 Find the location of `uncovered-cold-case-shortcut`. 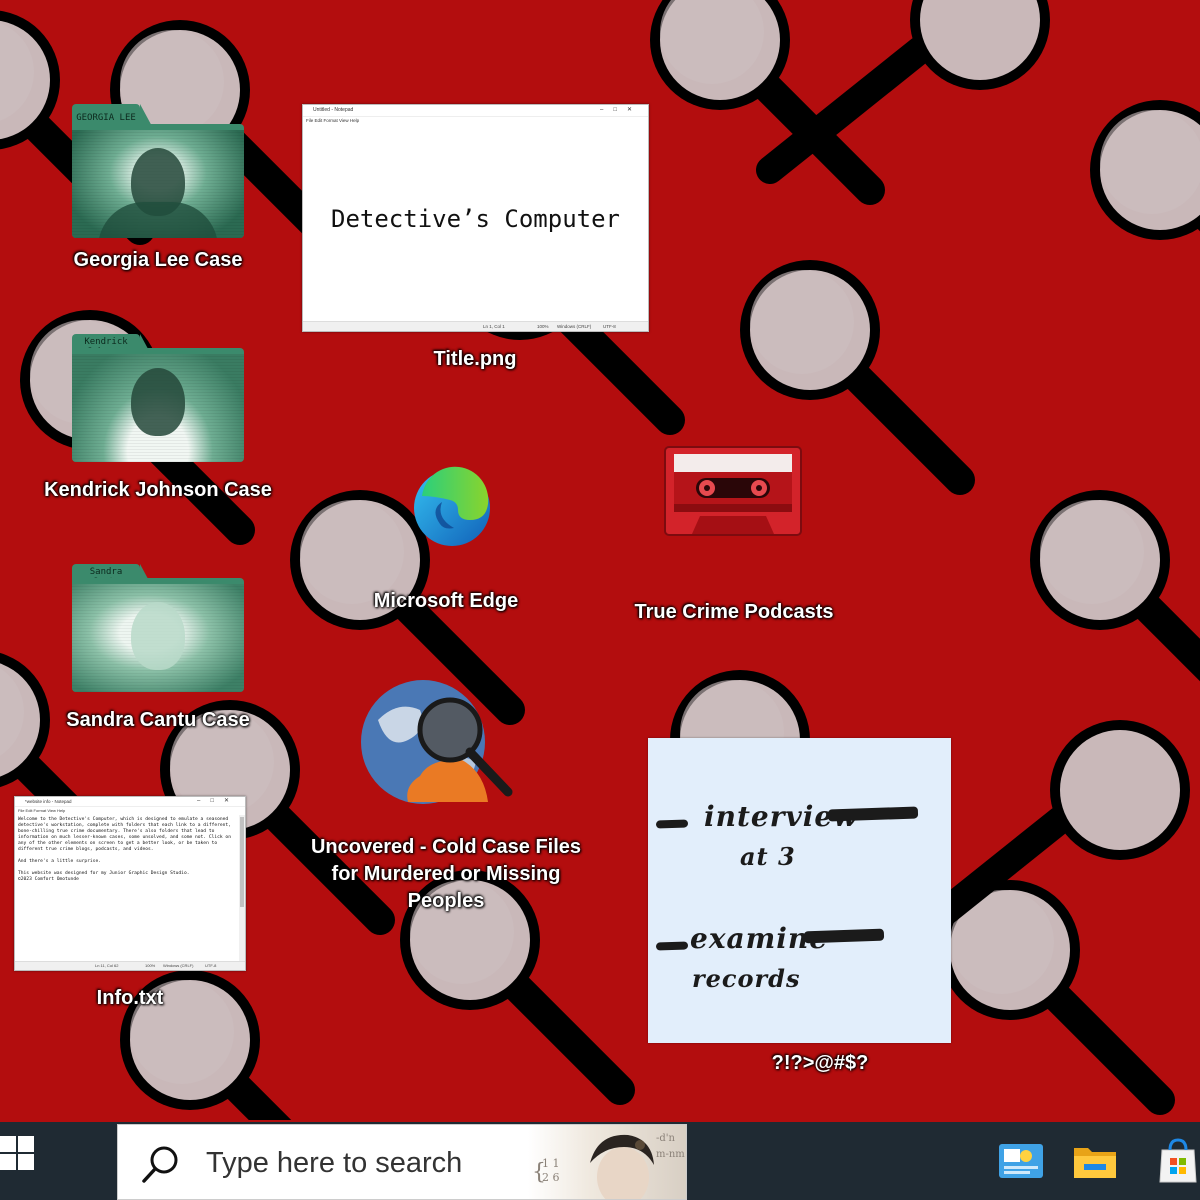

uncovered-cold-case-shortcut is located at coordinates (438, 745).